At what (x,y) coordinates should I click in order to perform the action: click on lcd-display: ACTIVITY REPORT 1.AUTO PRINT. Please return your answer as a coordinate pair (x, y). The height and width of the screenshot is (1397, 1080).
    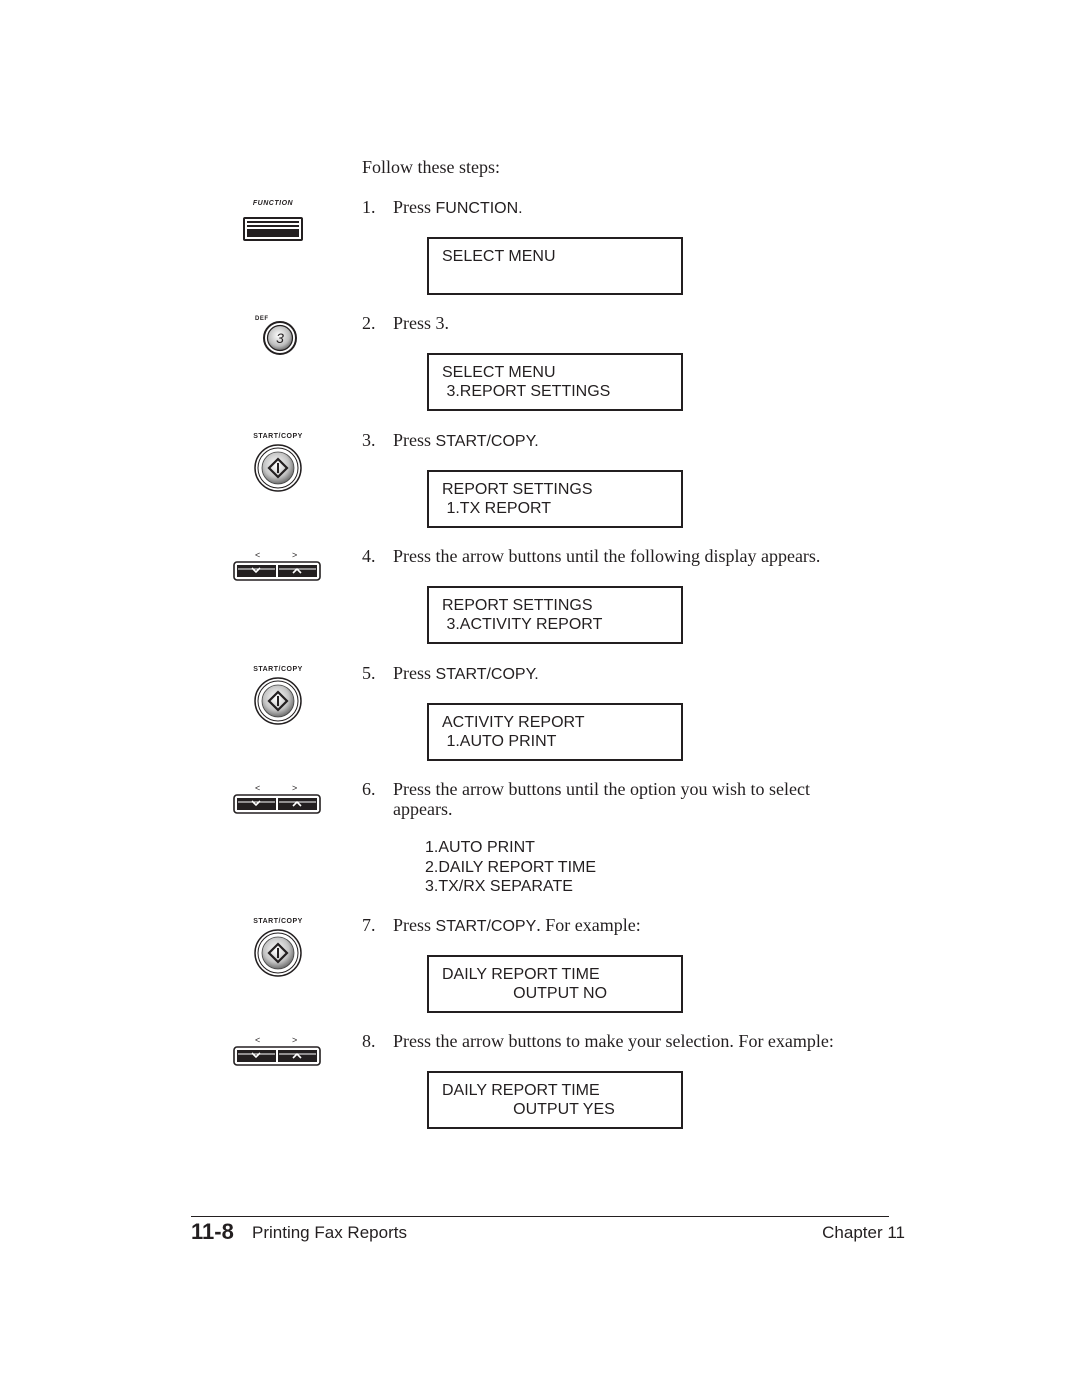
    Looking at the image, I should click on (555, 732).